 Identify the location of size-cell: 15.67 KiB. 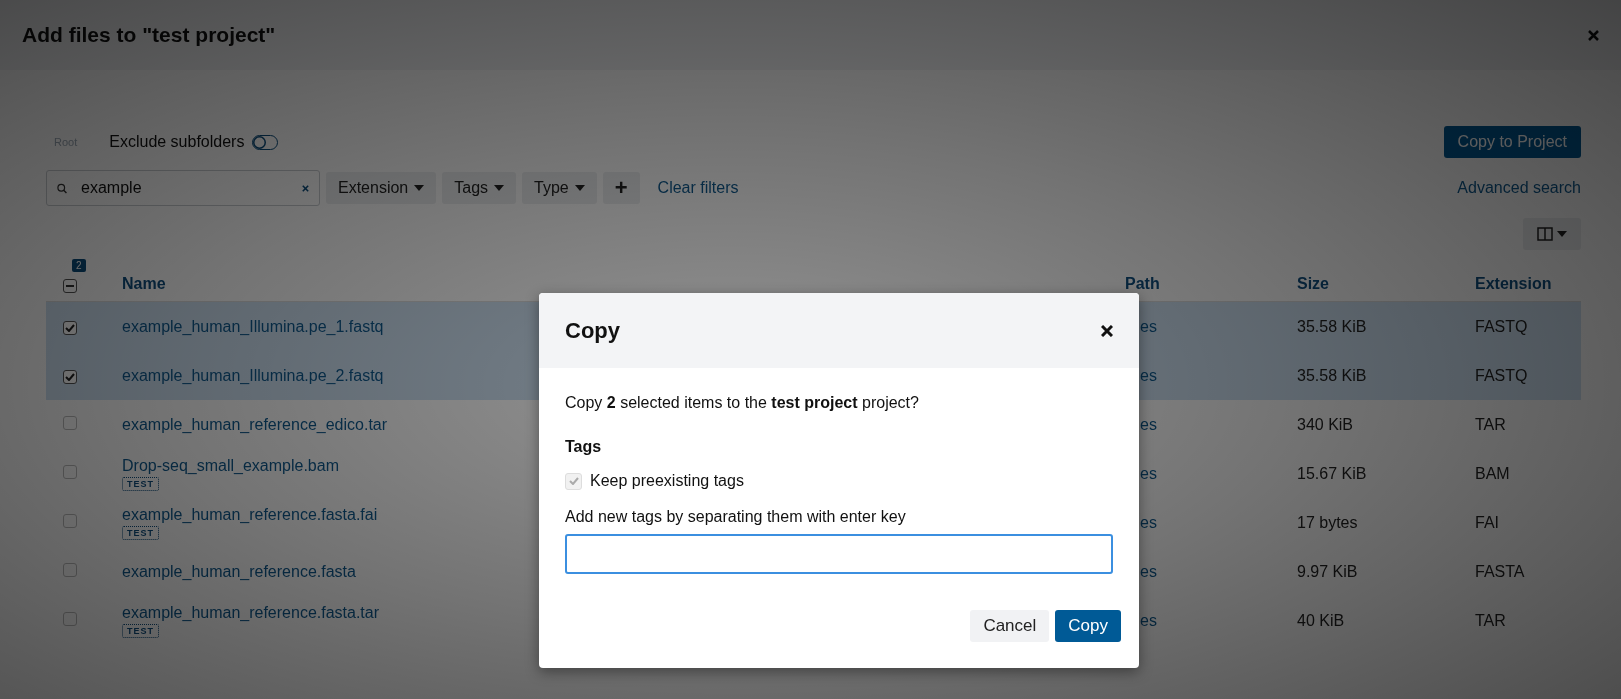
(1332, 473).